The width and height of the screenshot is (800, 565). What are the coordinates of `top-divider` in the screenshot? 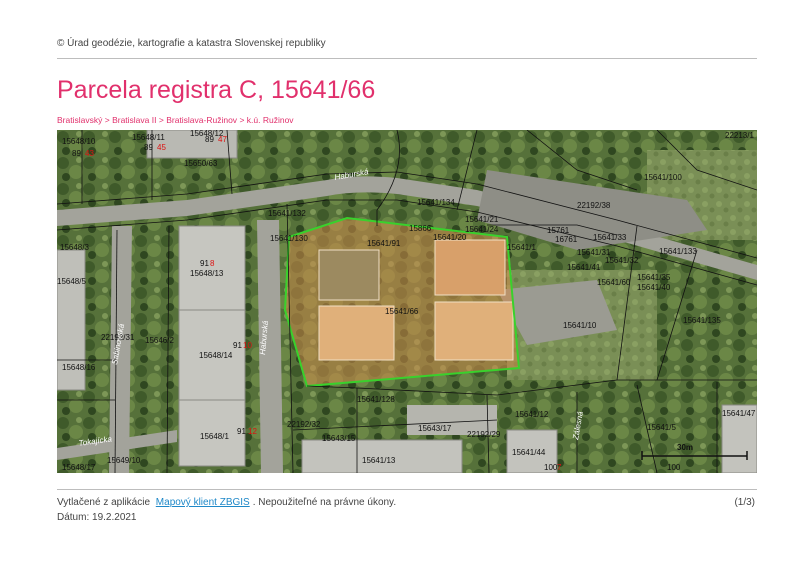 It's located at (407, 58).